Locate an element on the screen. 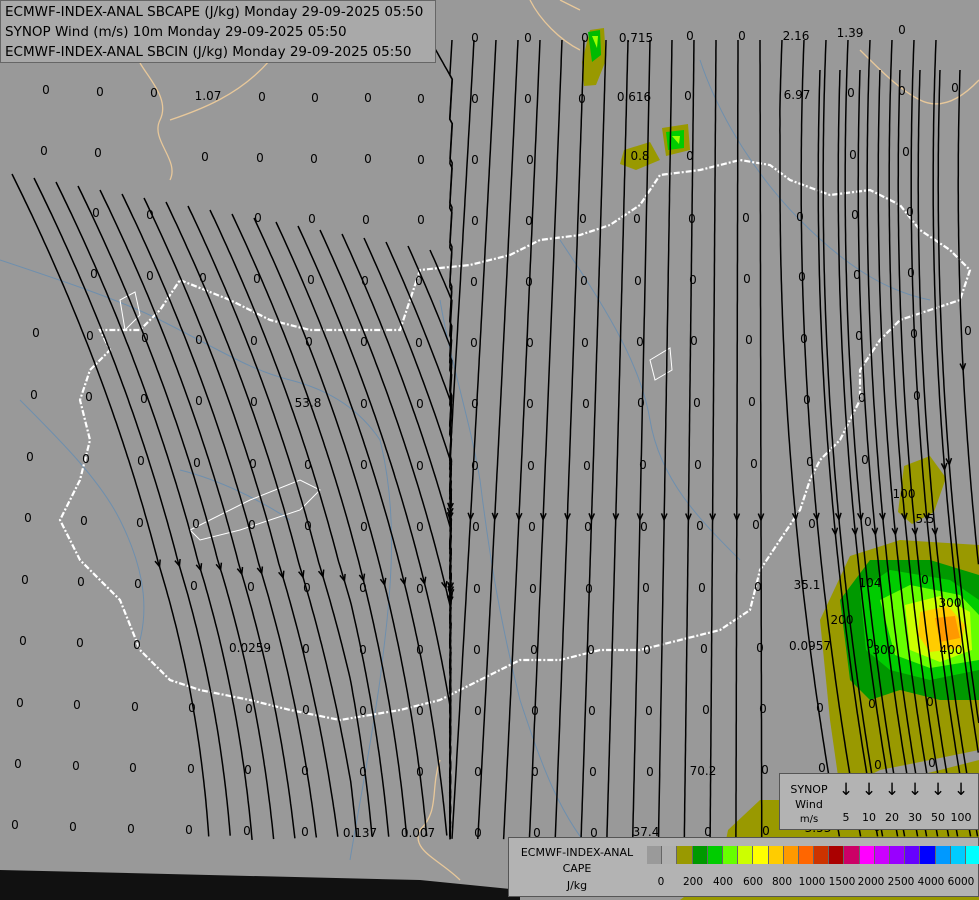  cape-value: 5.5 is located at coordinates (924, 519).